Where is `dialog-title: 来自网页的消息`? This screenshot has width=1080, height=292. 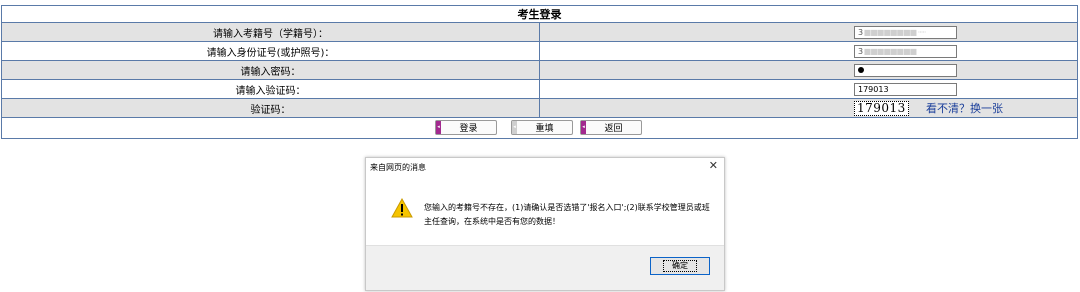
dialog-title: 来自网页的消息 is located at coordinates (398, 167).